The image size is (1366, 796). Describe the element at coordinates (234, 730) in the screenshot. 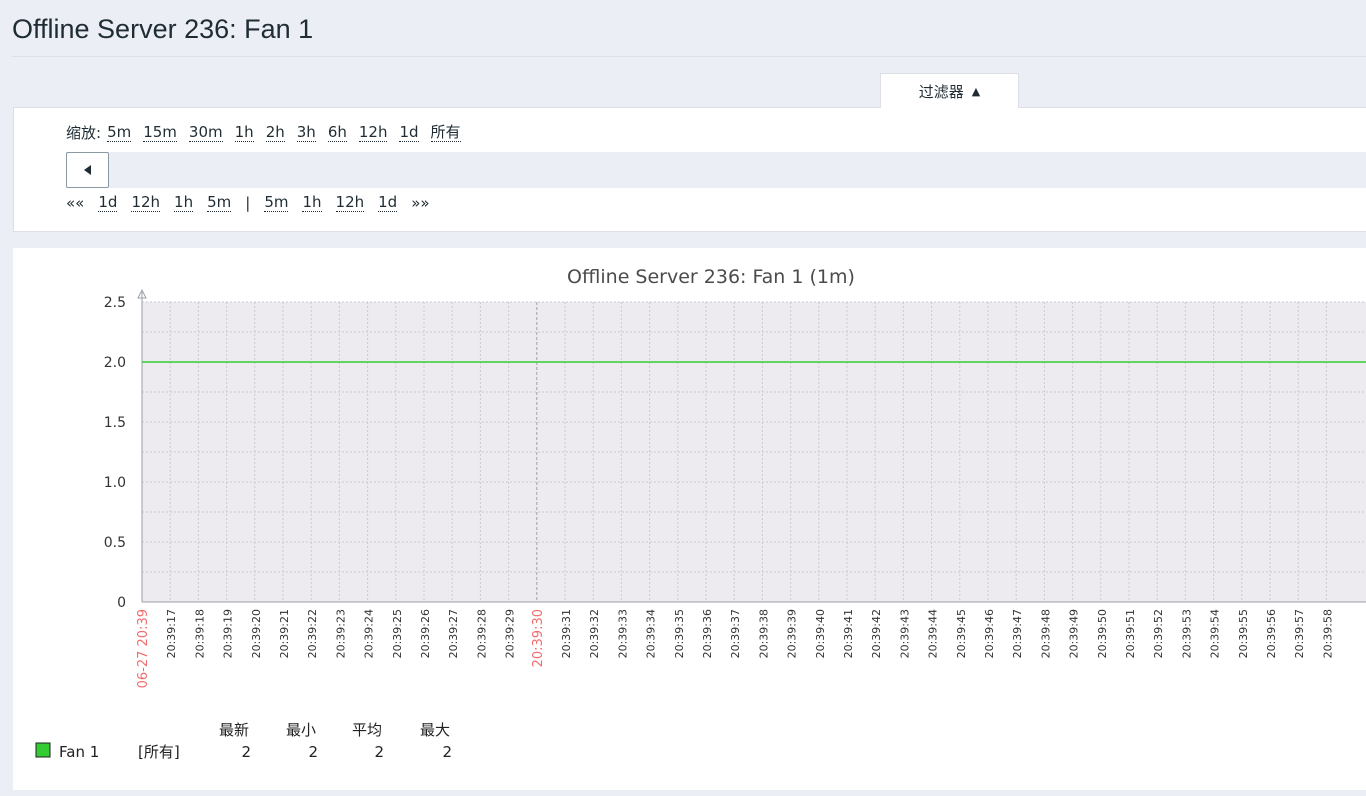

I see `legend-header: 最新` at that location.